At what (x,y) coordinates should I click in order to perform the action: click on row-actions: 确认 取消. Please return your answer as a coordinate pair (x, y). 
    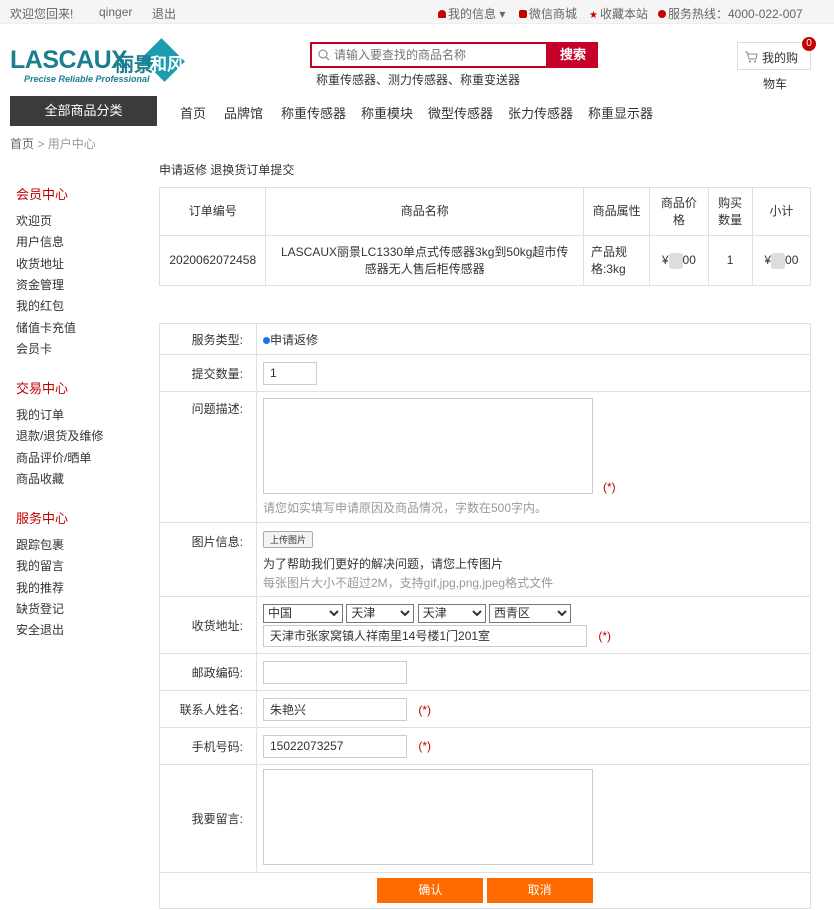
    Looking at the image, I should click on (485, 890).